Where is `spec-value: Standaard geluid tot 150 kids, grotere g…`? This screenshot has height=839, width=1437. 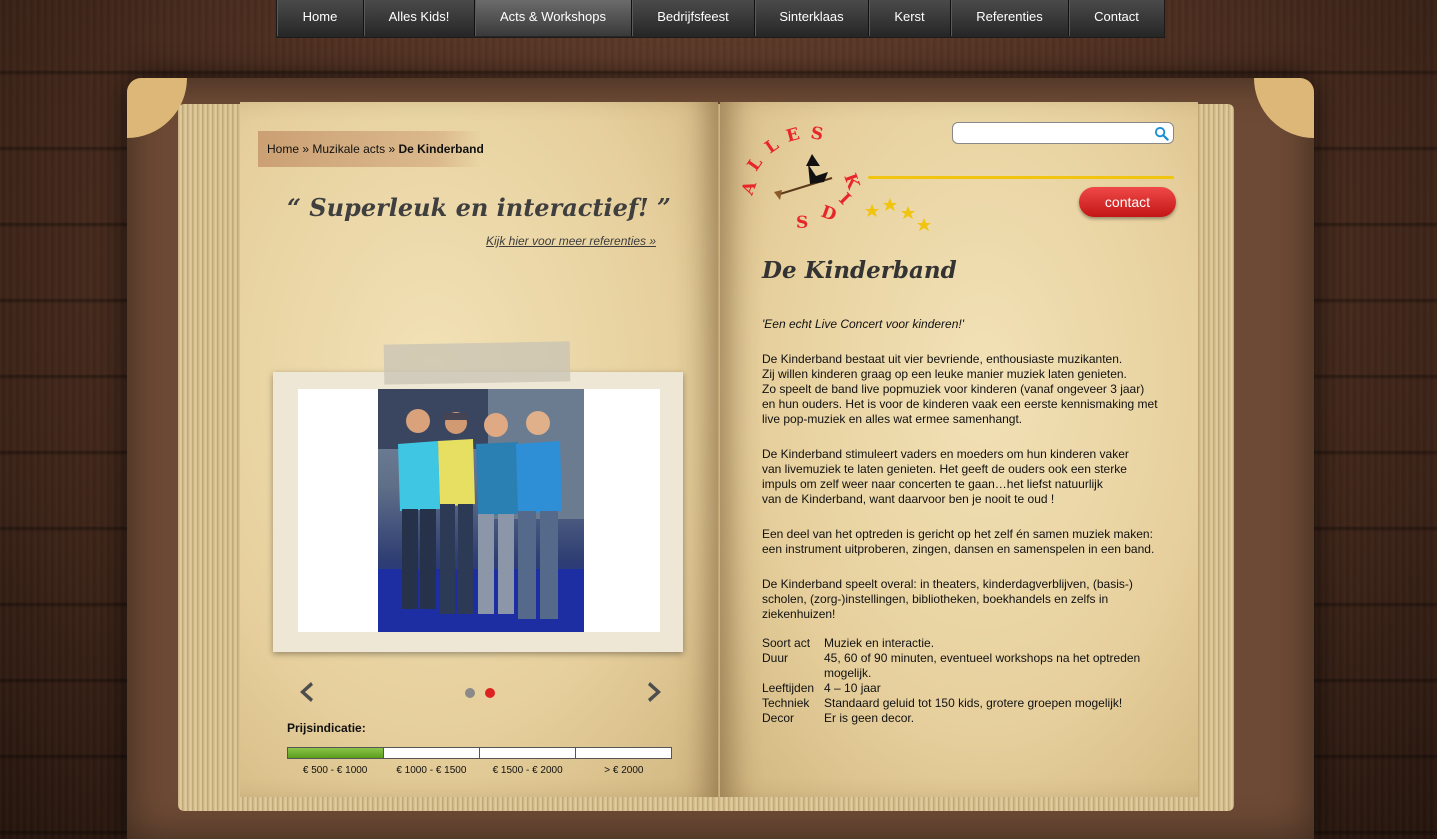 spec-value: Standaard geluid tot 150 kids, grotere g… is located at coordinates (973, 703).